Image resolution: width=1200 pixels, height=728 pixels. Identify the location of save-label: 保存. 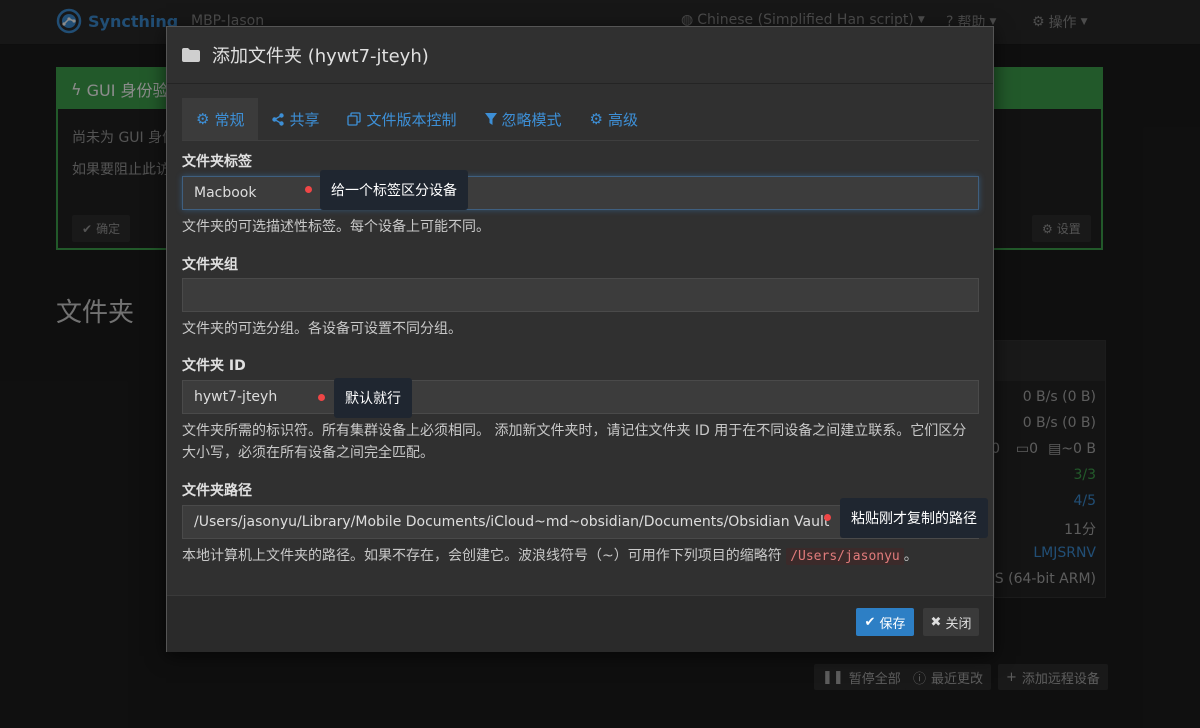
(892, 624).